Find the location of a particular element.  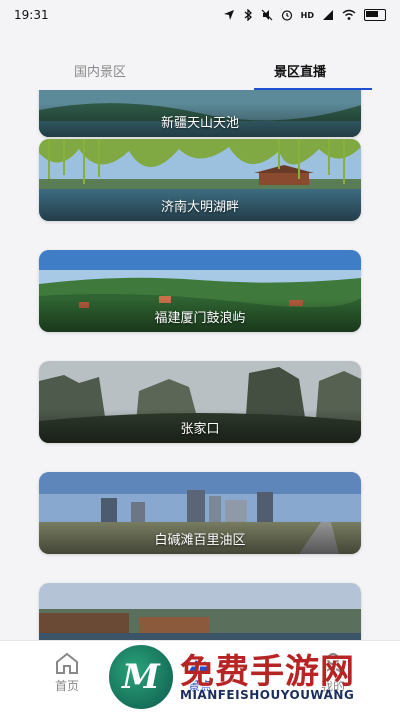

scenic-card-title: 张家口 is located at coordinates (200, 429).